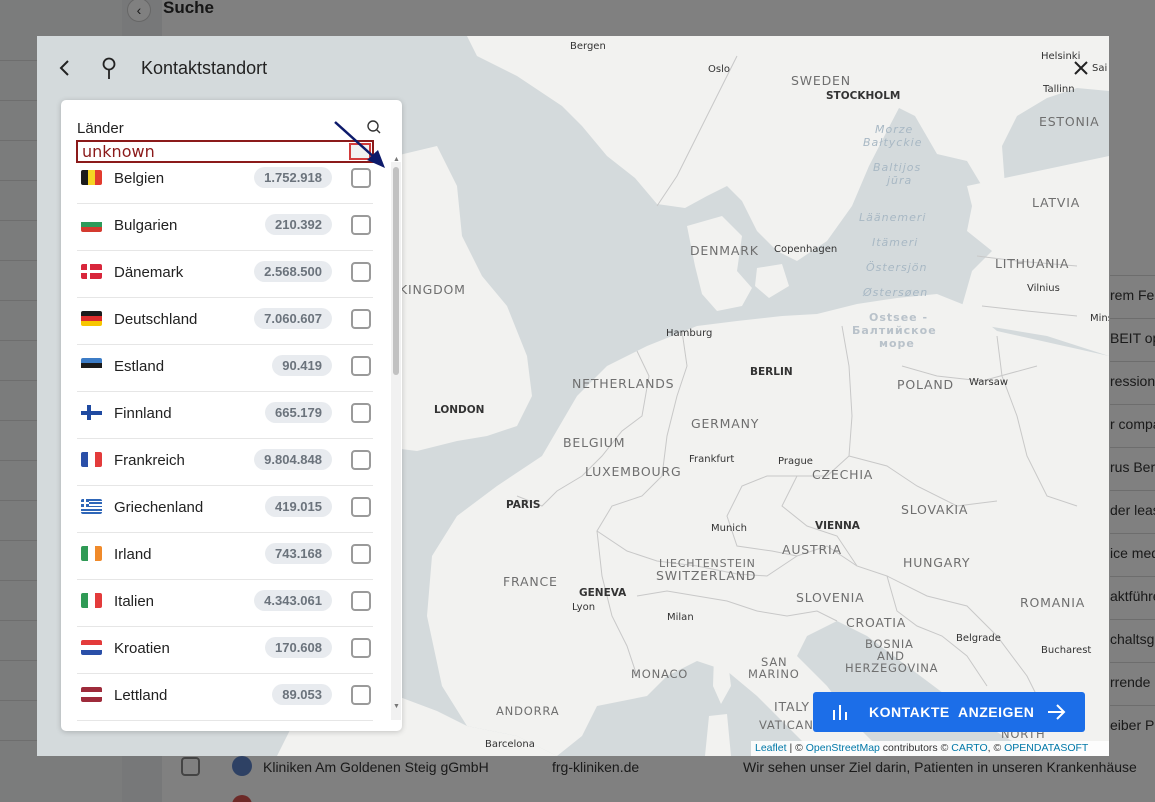  I want to click on country-count-badge: 89.053, so click(302, 694).